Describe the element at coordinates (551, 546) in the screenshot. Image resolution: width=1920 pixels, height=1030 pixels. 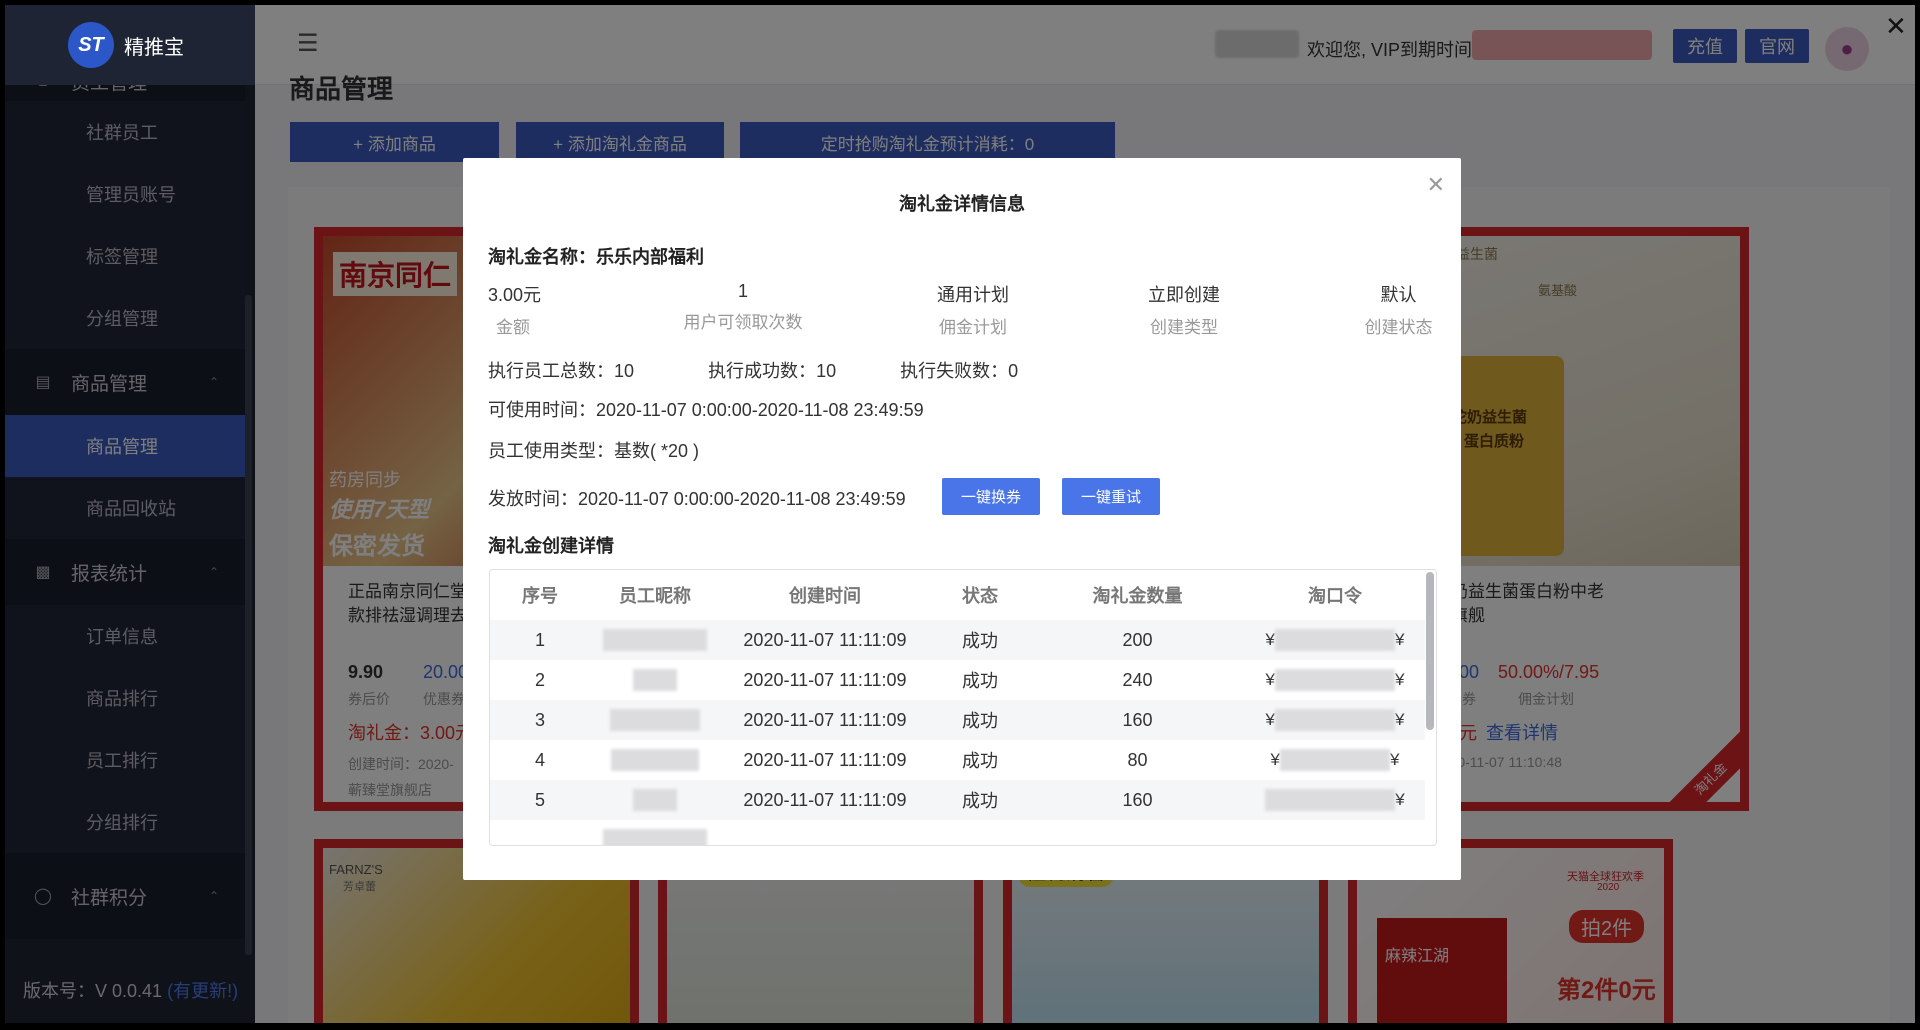
I see `creation-detail-title: 淘礼金创建详情` at that location.